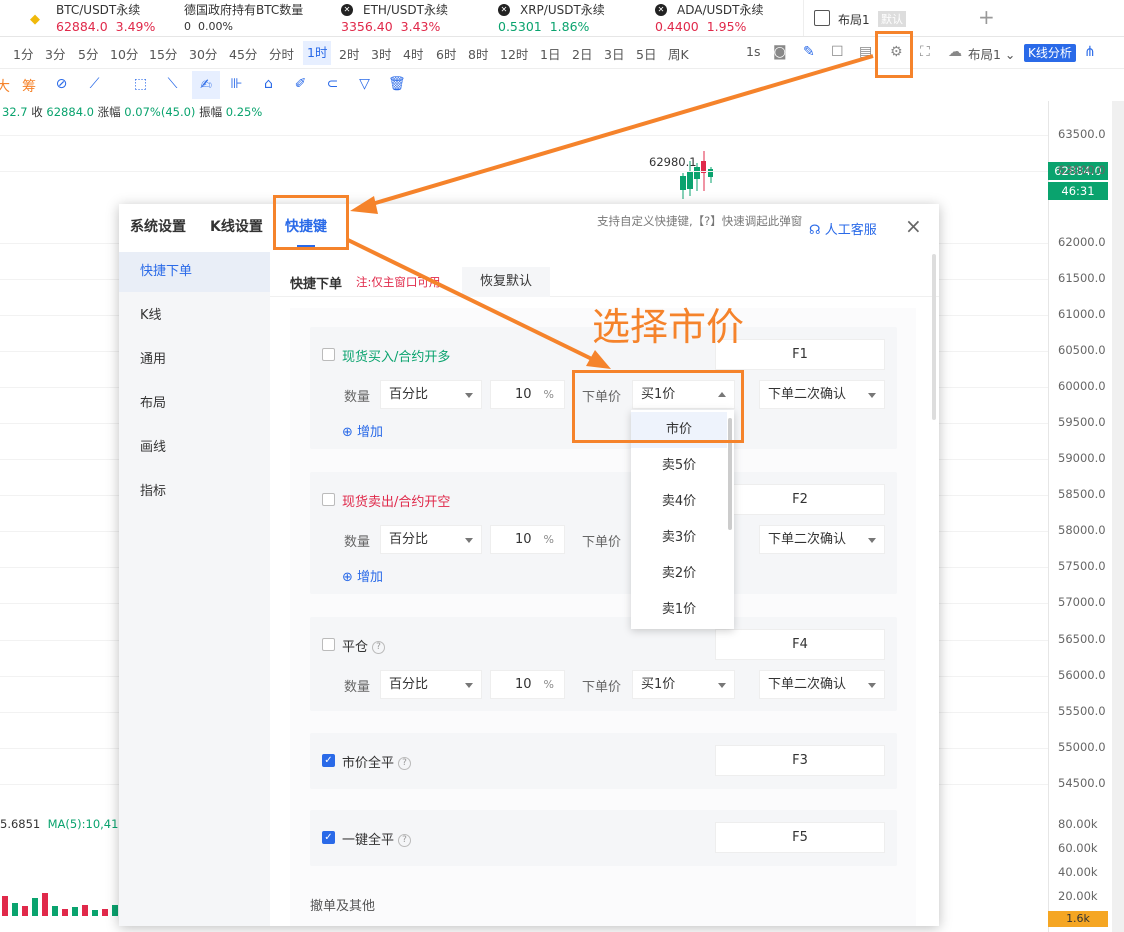 This screenshot has width=1124, height=932. I want to click on candle-icon: ⊪, so click(236, 84).